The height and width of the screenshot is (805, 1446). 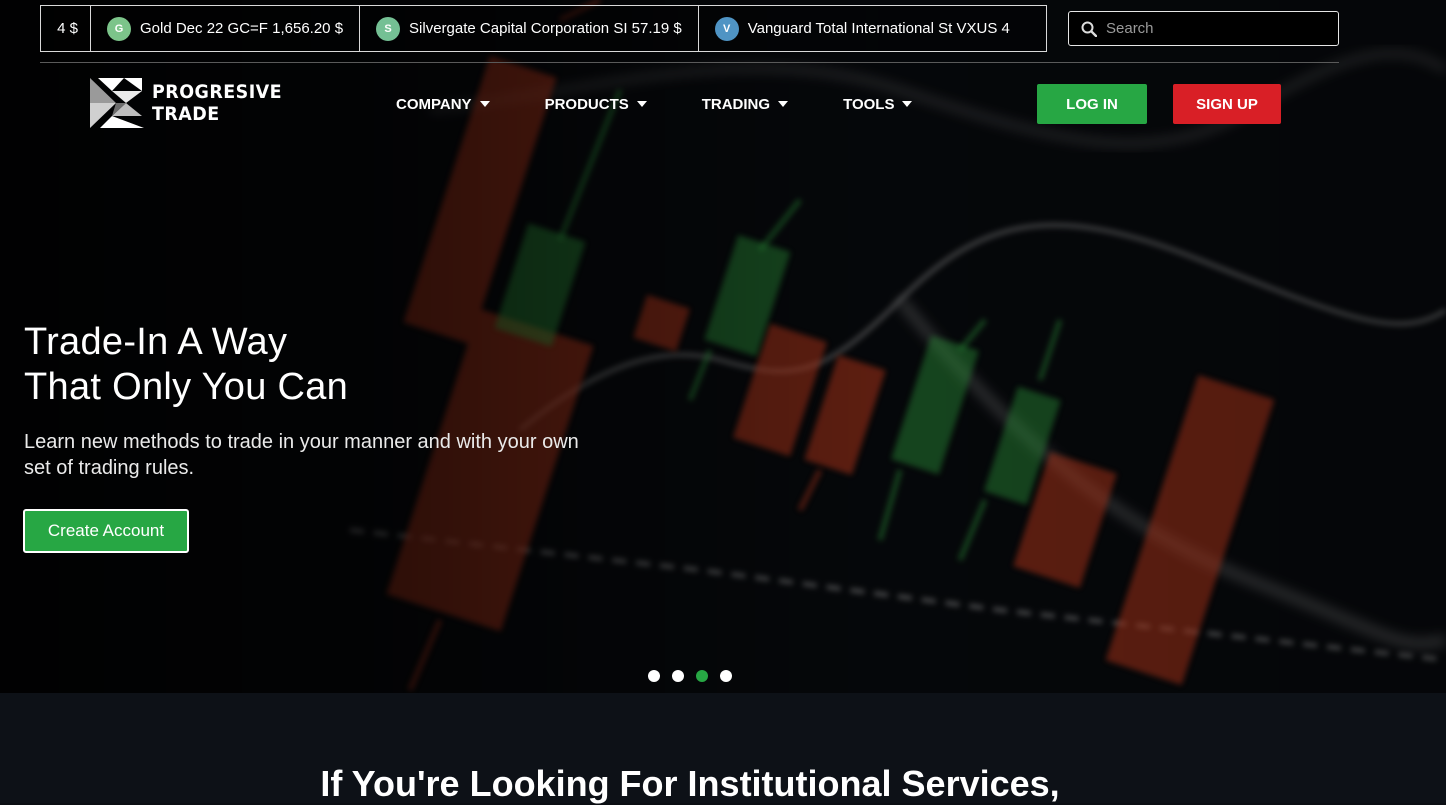 What do you see at coordinates (586, 104) in the screenshot?
I see `nav-label: PRODUCTS` at bounding box center [586, 104].